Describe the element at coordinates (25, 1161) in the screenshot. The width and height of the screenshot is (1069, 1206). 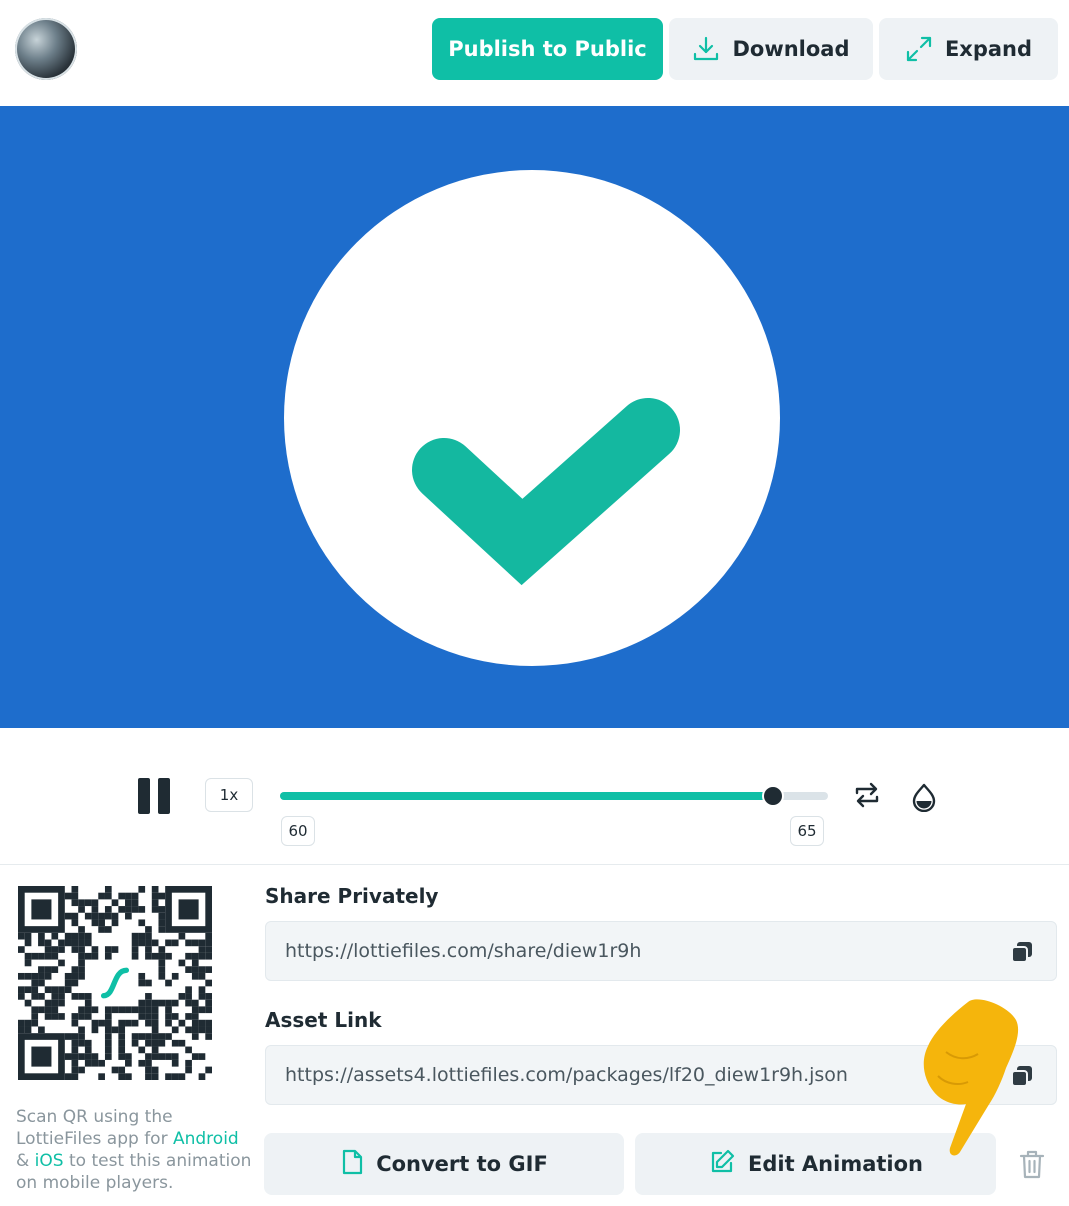
I see `qr-caption-amp: &` at that location.